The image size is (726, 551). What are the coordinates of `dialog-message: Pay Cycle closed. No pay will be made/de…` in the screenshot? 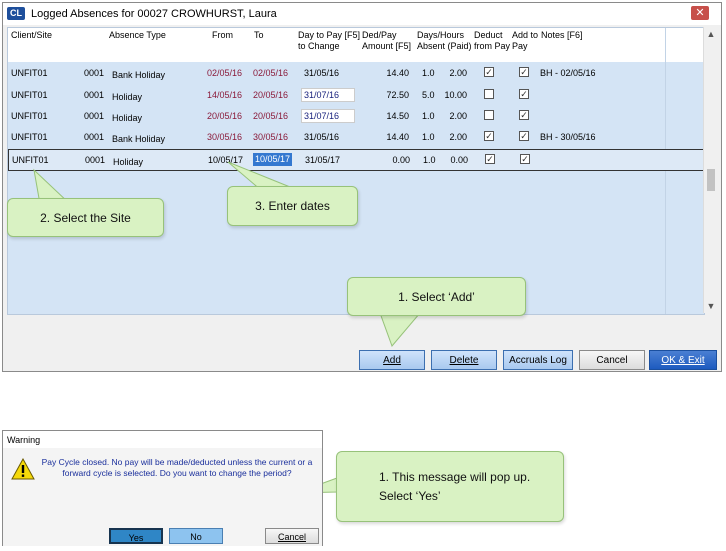 It's located at (177, 467).